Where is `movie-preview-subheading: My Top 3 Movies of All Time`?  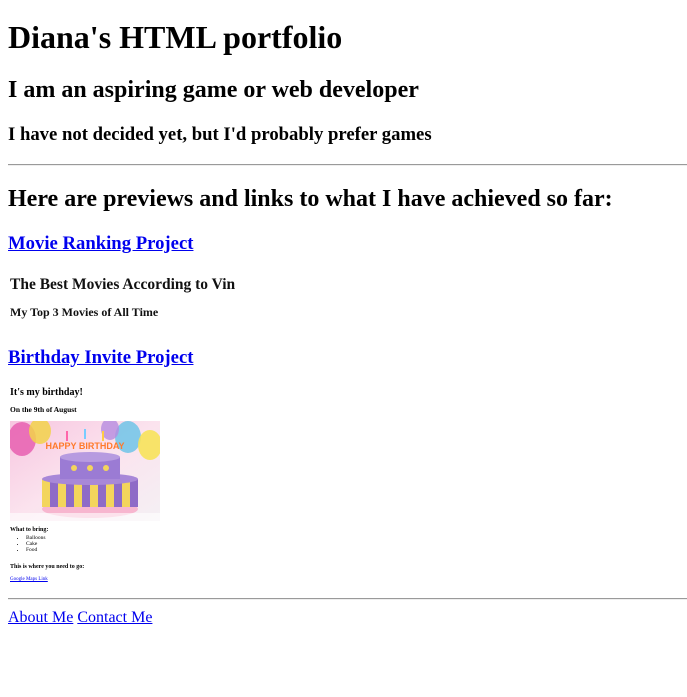 movie-preview-subheading: My Top 3 Movies of All Time is located at coordinates (84, 312).